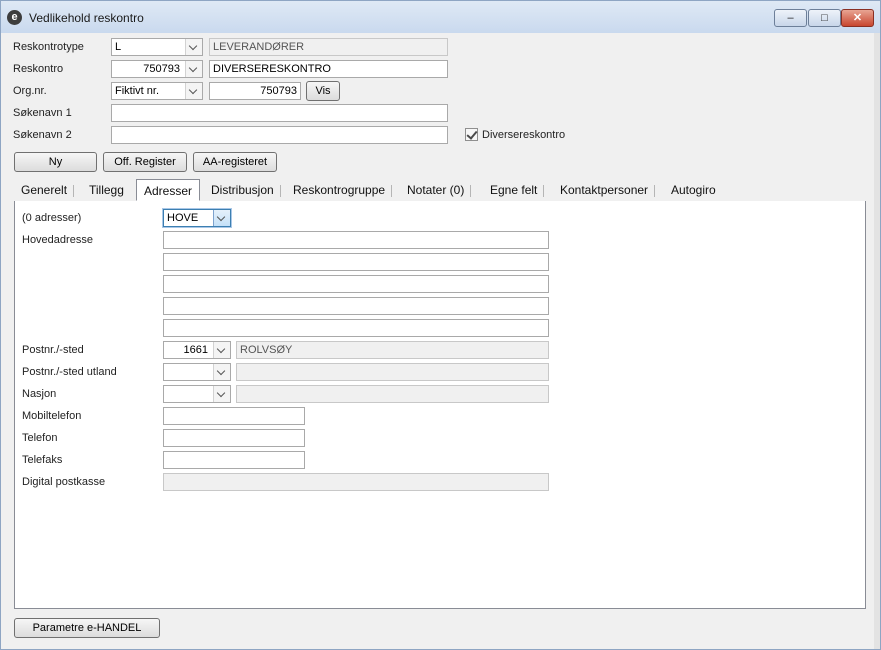 Image resolution: width=881 pixels, height=650 pixels. I want to click on close-button: ✕, so click(857, 18).